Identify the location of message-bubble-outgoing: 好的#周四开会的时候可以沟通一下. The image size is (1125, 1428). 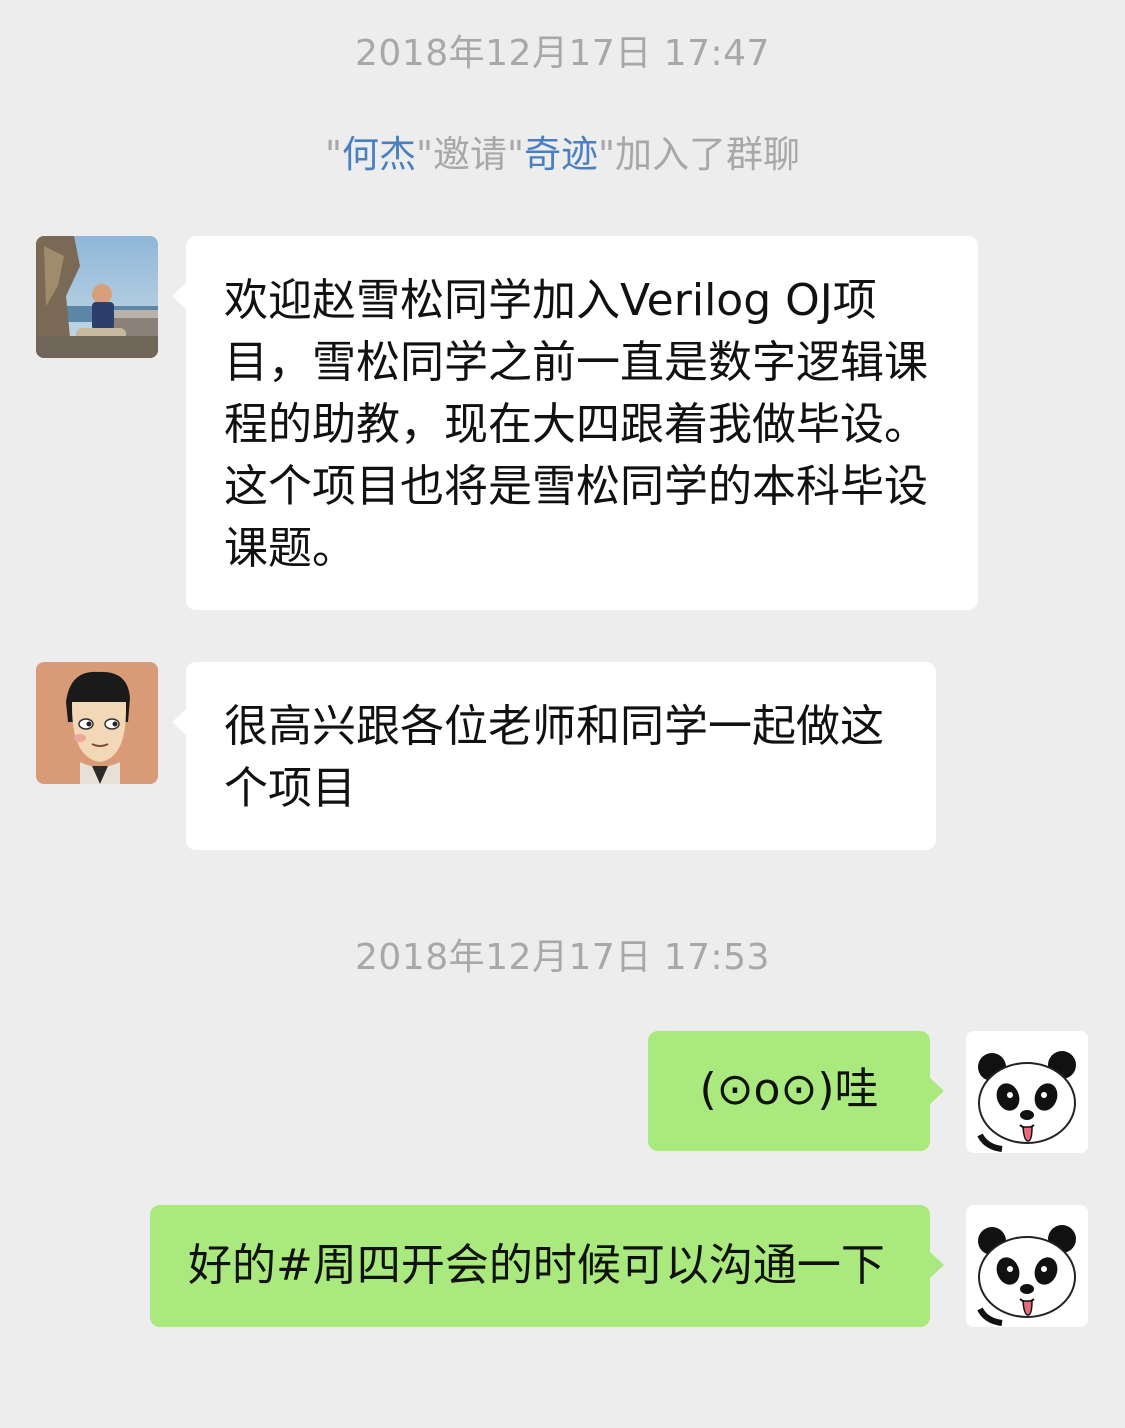
(547, 1266).